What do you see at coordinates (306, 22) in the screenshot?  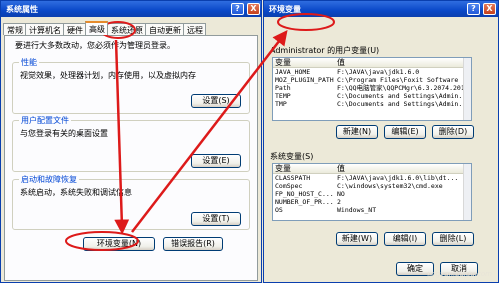 I see `env-title-highlight` at bounding box center [306, 22].